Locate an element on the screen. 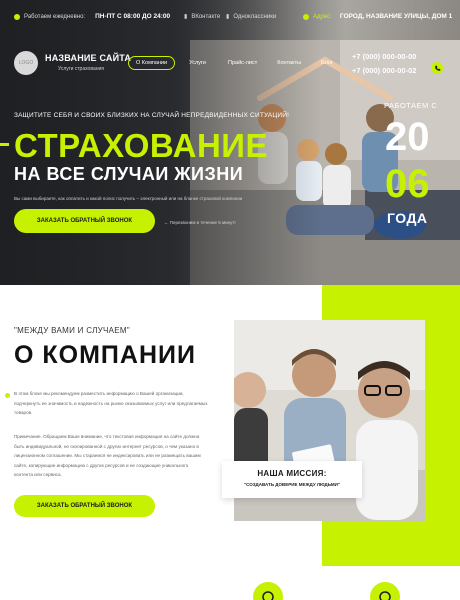 The height and width of the screenshot is (600, 460). location-icon is located at coordinates (306, 16).